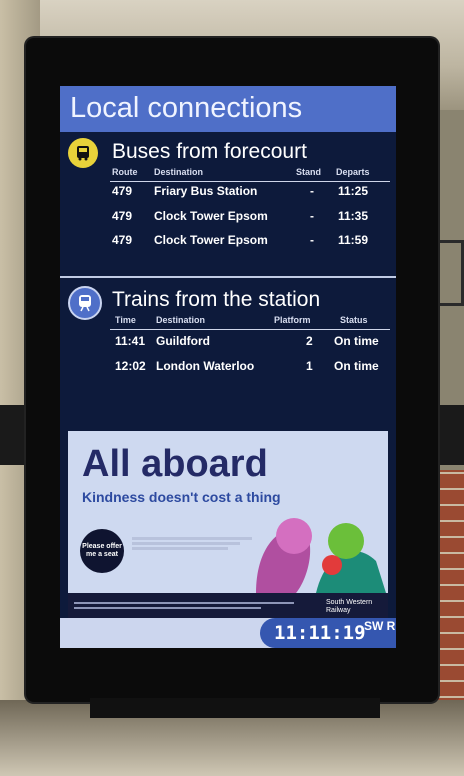 This screenshot has height=776, width=464. What do you see at coordinates (320, 633) in the screenshot?
I see `clock-time: 11:11:19` at bounding box center [320, 633].